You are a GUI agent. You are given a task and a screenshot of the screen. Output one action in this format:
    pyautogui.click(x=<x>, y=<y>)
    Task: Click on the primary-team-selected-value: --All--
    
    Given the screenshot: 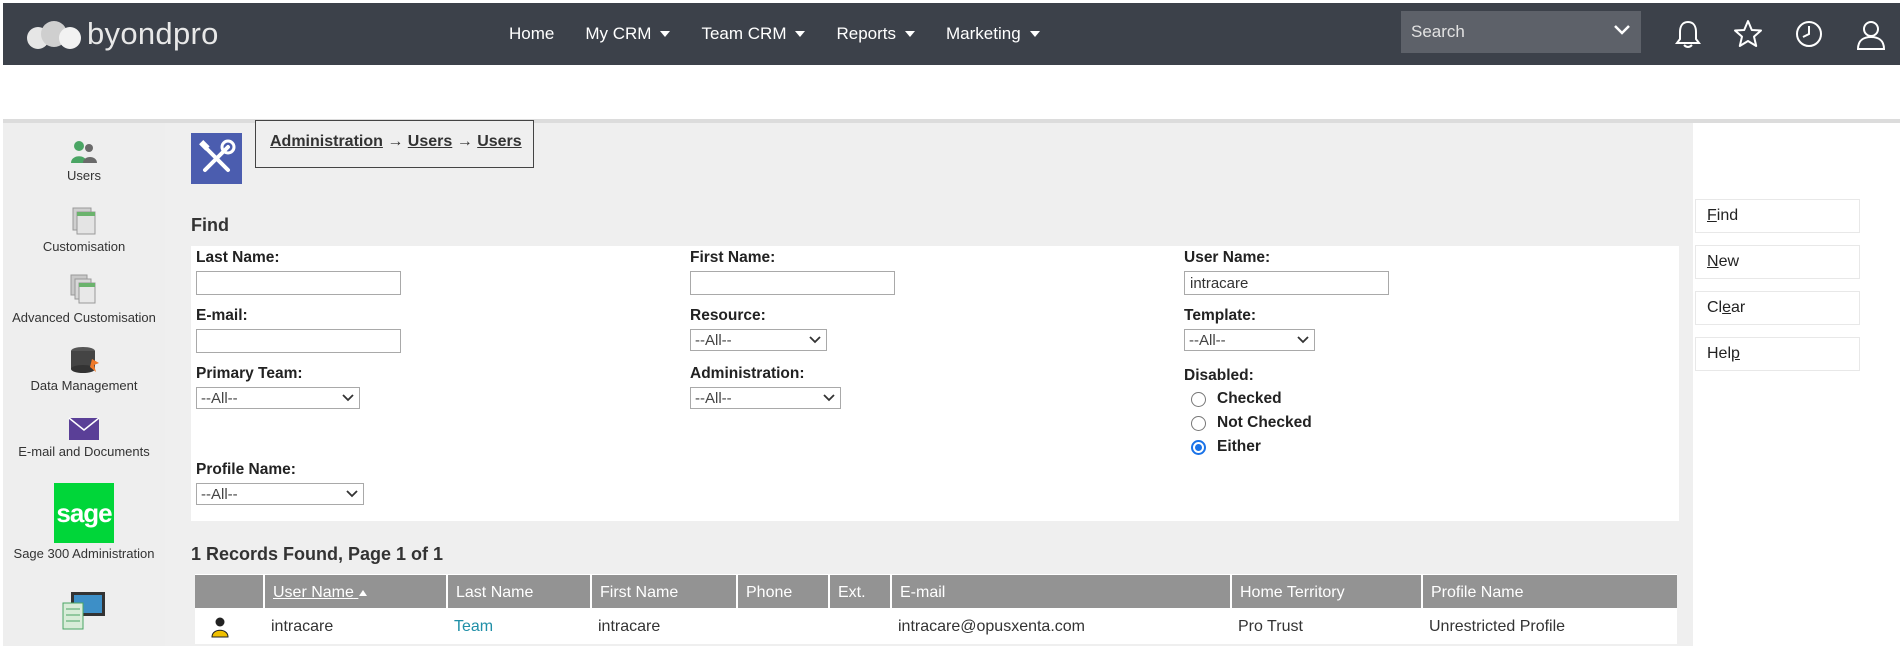 What is the action you would take?
    pyautogui.click(x=219, y=398)
    